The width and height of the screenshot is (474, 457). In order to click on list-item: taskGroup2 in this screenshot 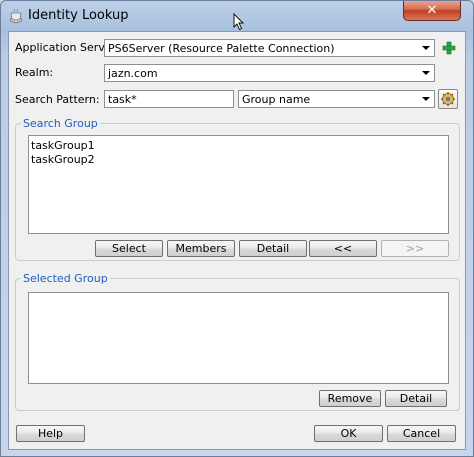, I will do `click(63, 159)`.